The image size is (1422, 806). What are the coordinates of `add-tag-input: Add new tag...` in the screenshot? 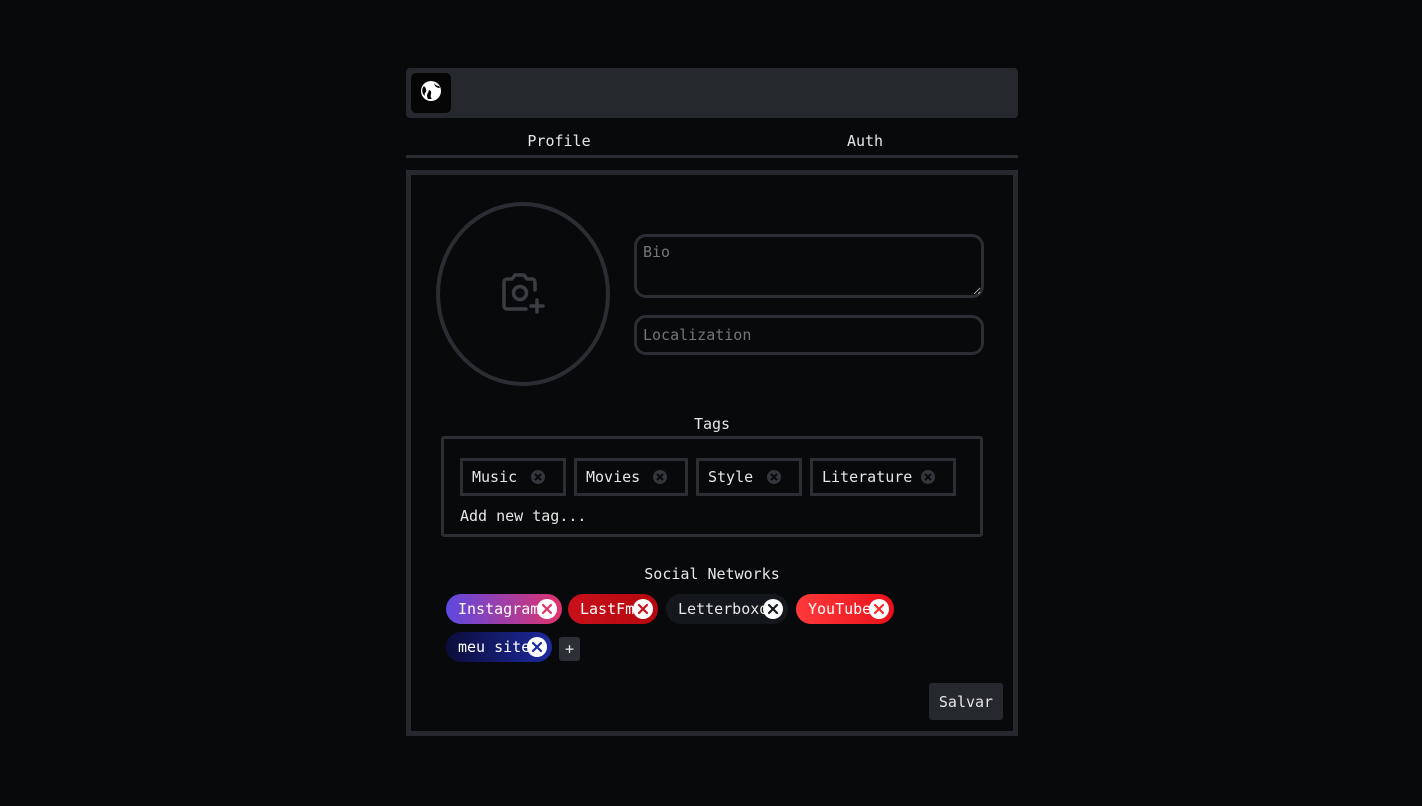 It's located at (523, 516).